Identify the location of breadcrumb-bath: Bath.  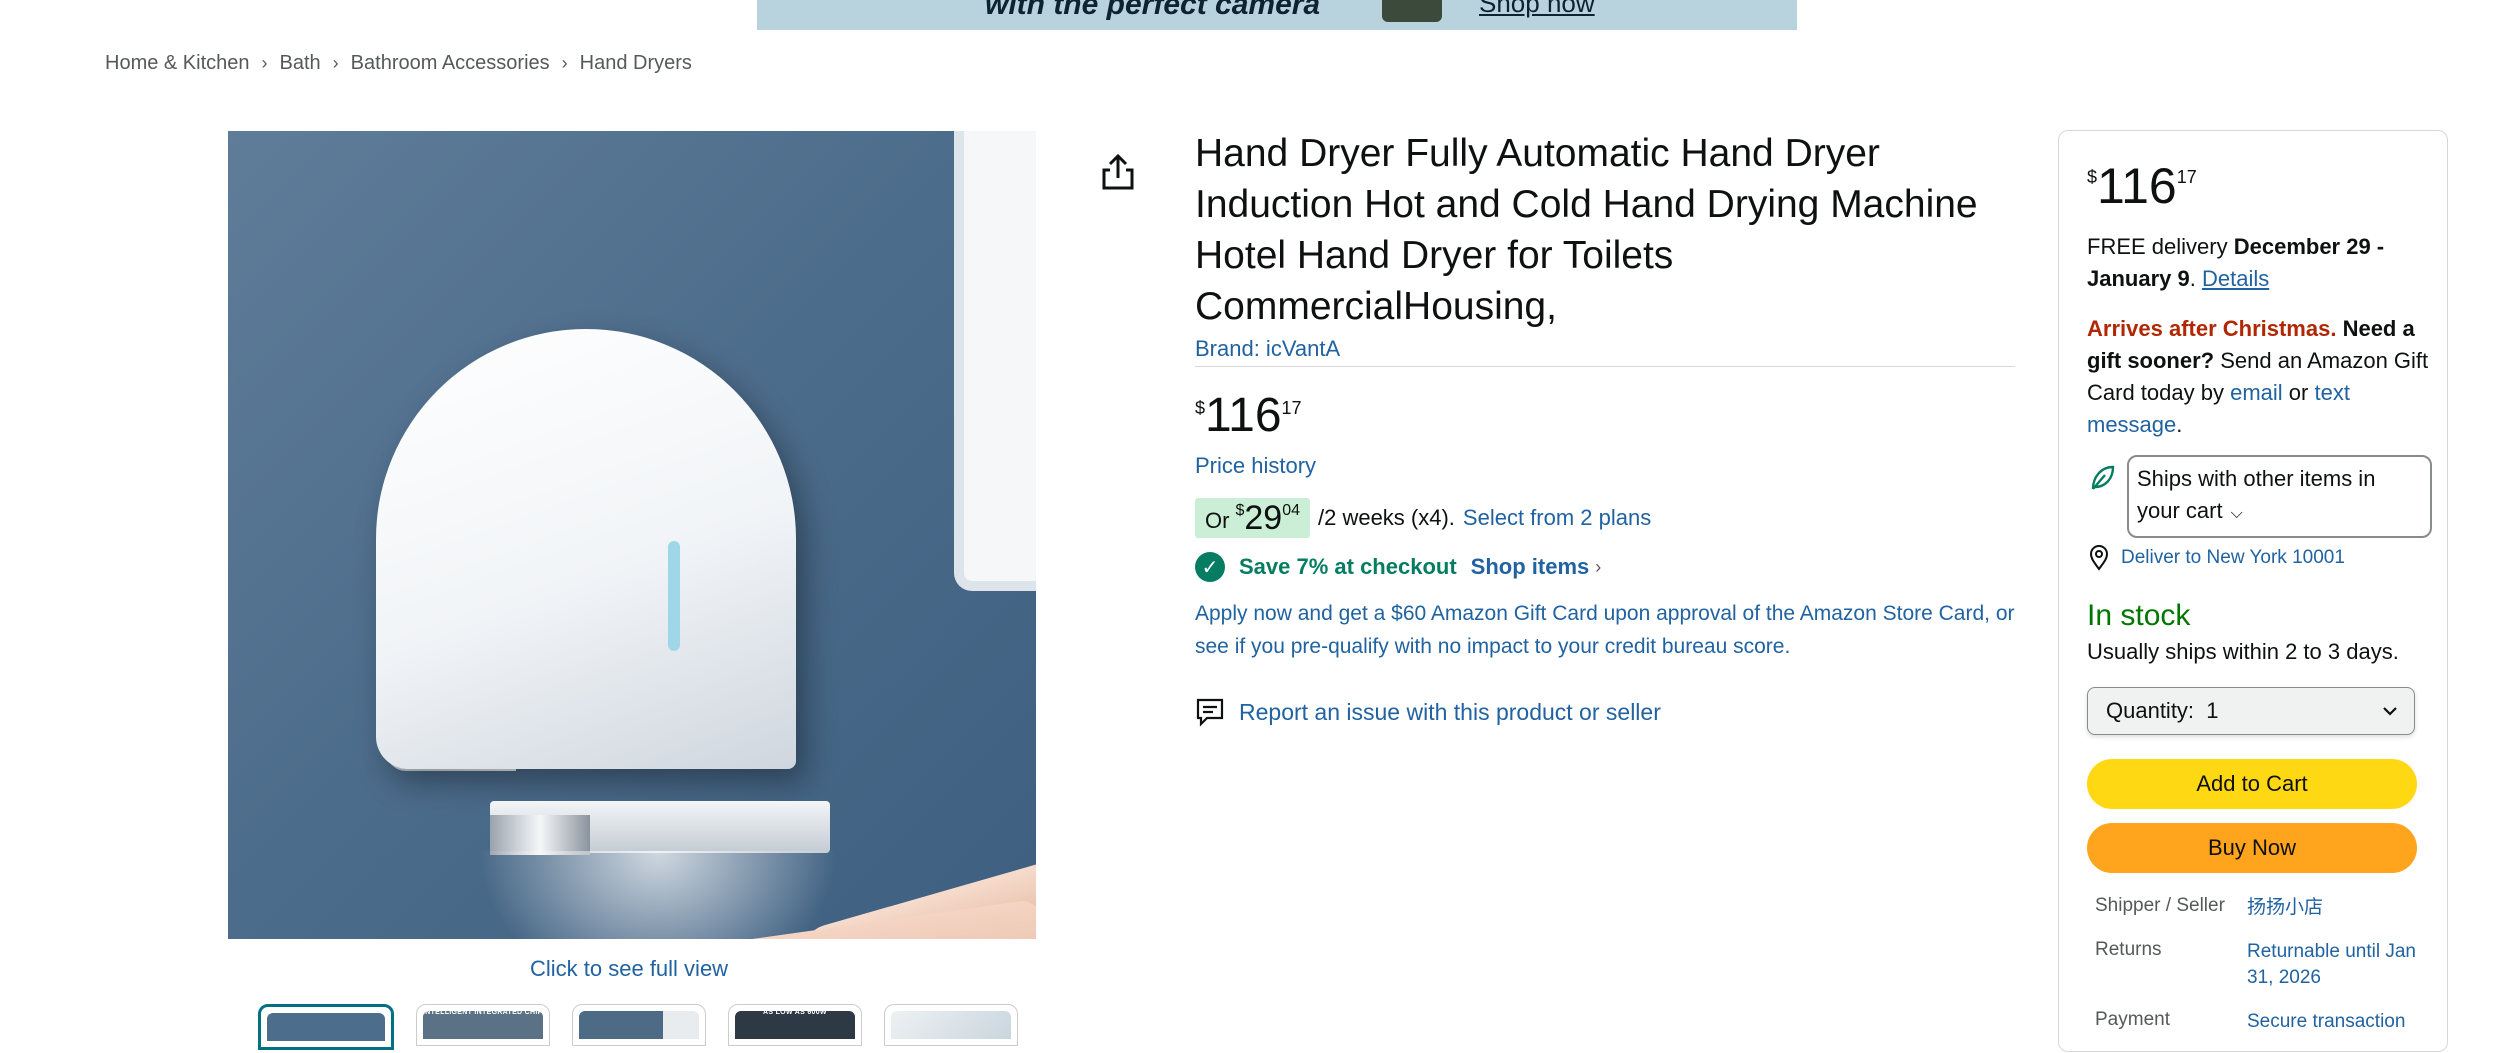
(300, 63).